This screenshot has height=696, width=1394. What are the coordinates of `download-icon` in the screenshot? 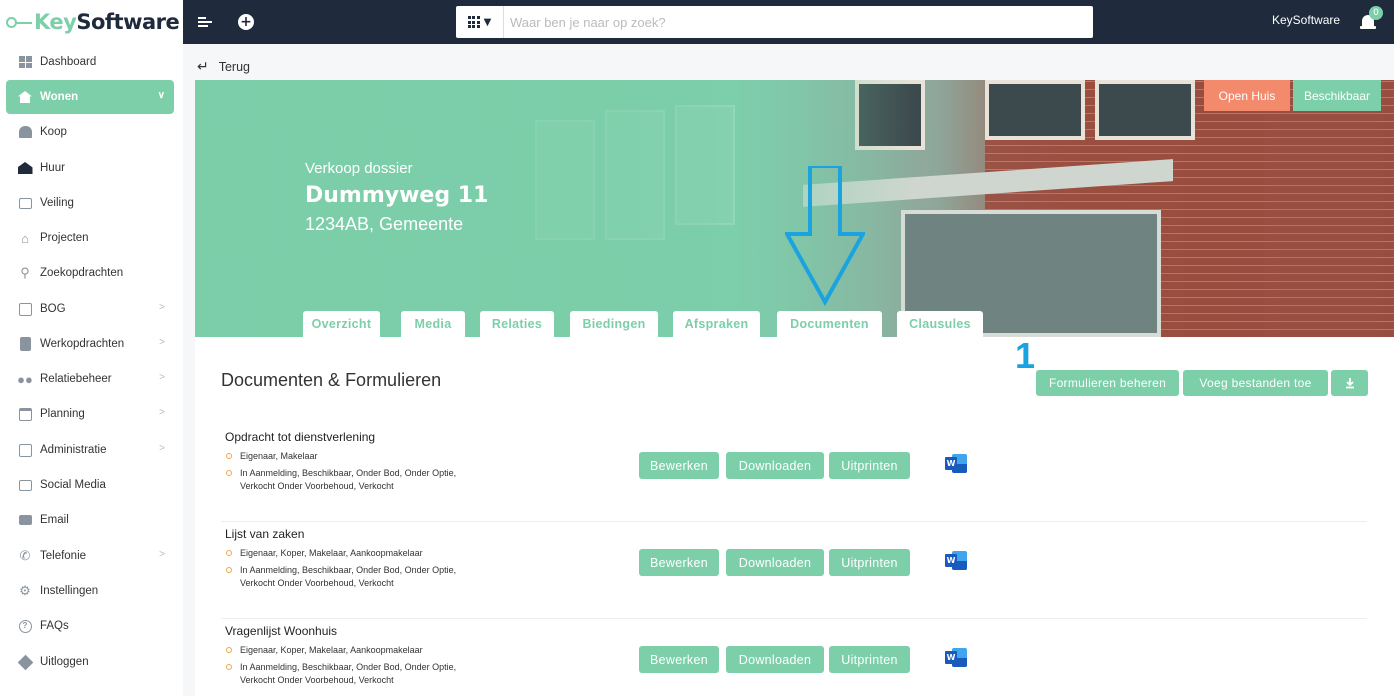 It's located at (1349, 383).